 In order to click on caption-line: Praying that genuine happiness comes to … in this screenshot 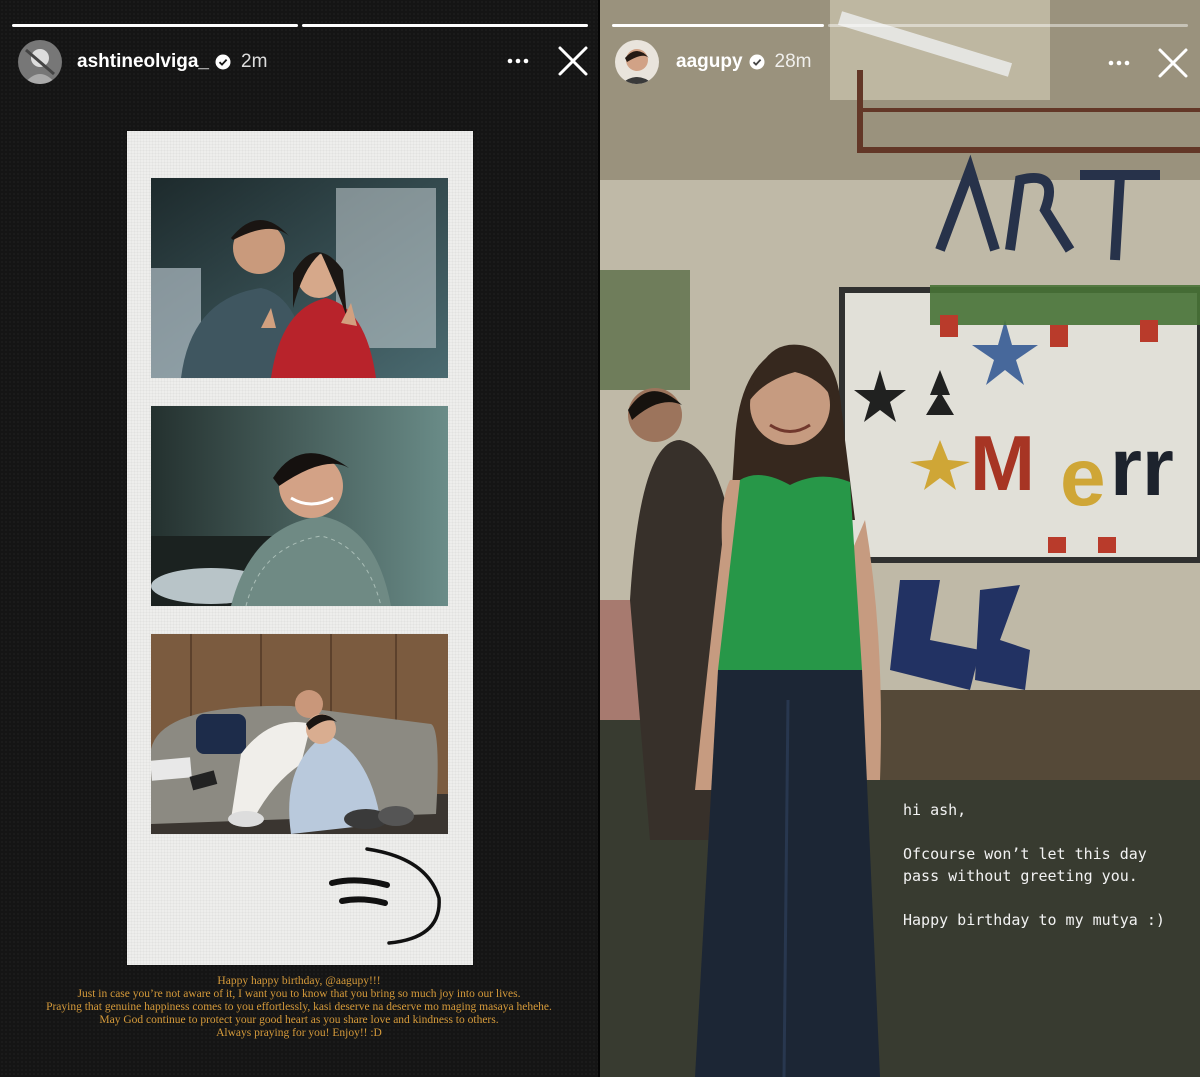, I will do `click(299, 1007)`.